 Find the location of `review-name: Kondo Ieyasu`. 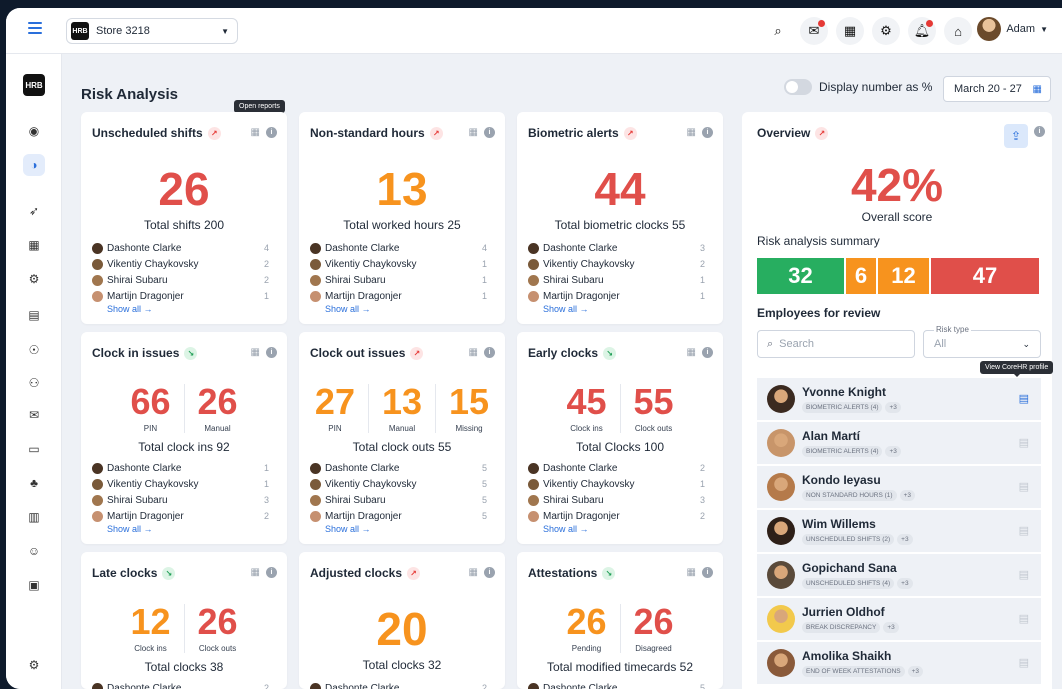

review-name: Kondo Ieyasu is located at coordinates (841, 480).